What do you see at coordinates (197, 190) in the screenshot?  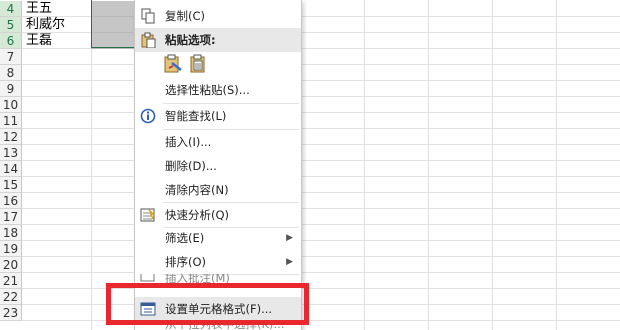 I see `menu-item-label: 清除内容(N)` at bounding box center [197, 190].